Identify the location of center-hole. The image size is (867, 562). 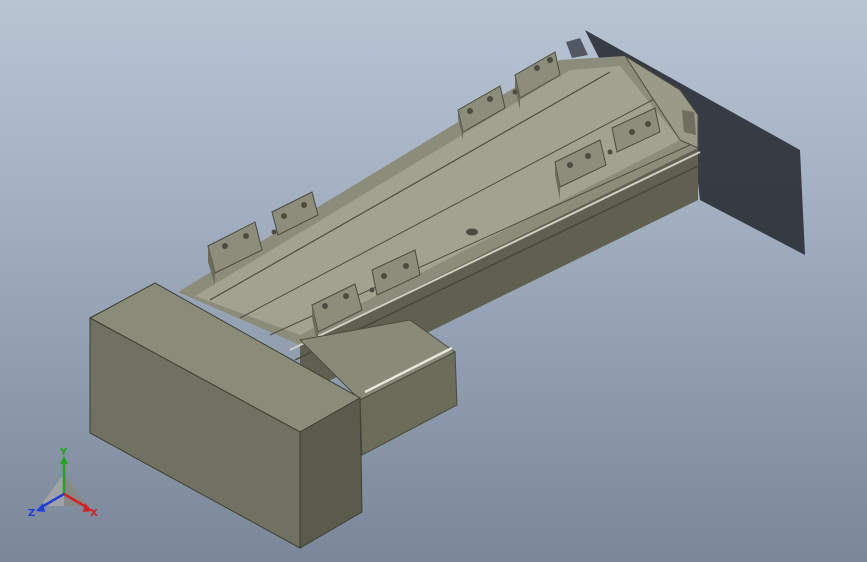
(472, 232).